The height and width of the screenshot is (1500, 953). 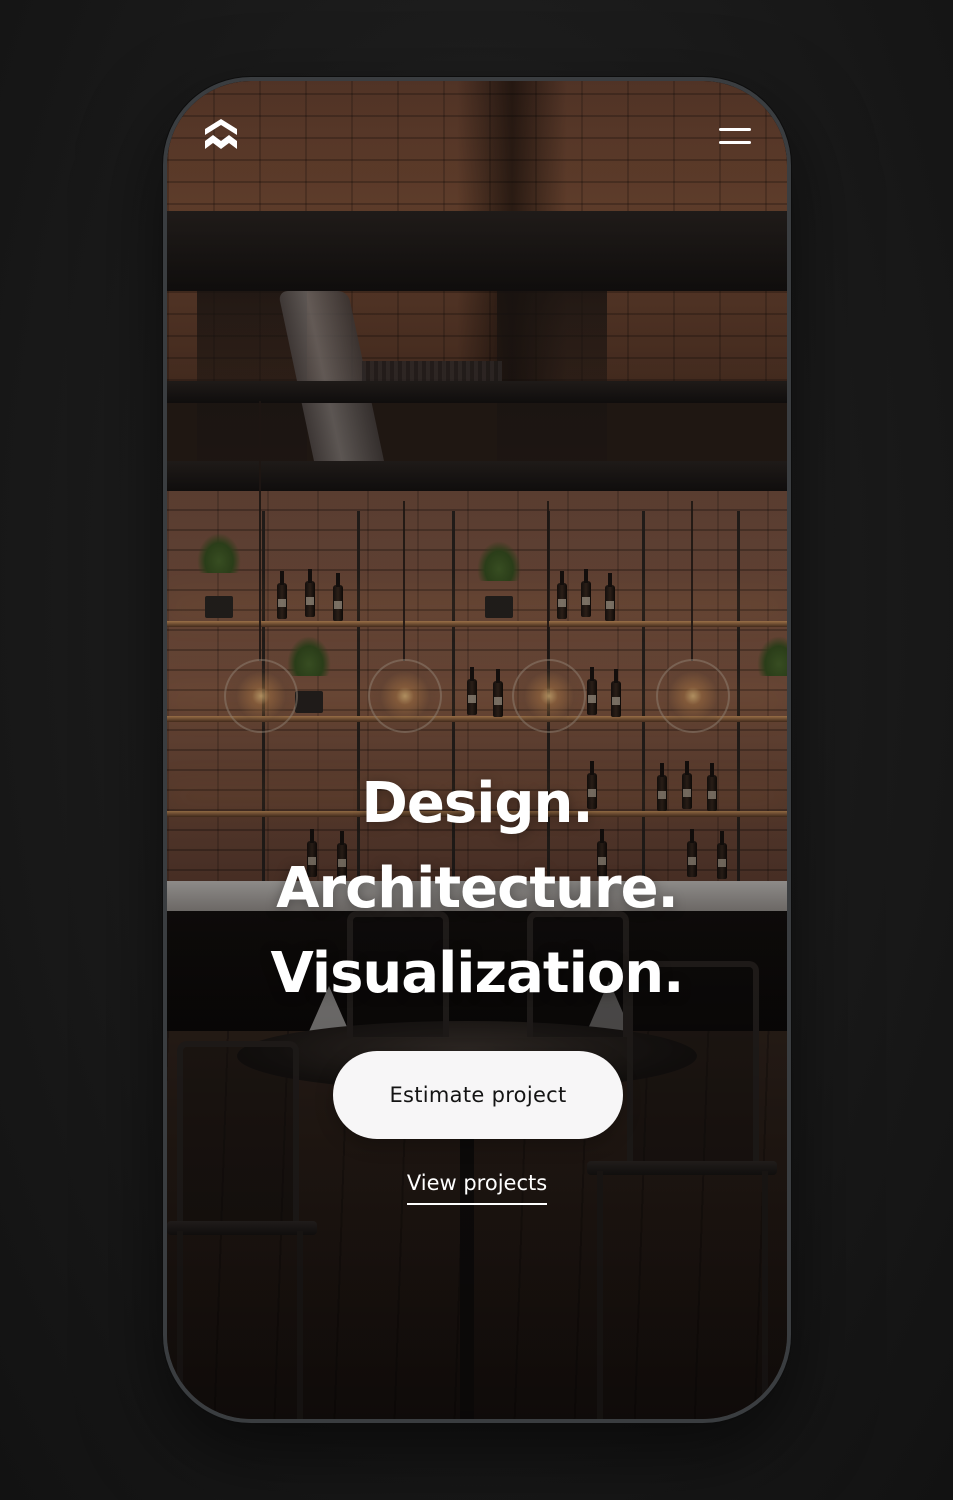 What do you see at coordinates (735, 136) in the screenshot?
I see `hamburger-menu-icon` at bounding box center [735, 136].